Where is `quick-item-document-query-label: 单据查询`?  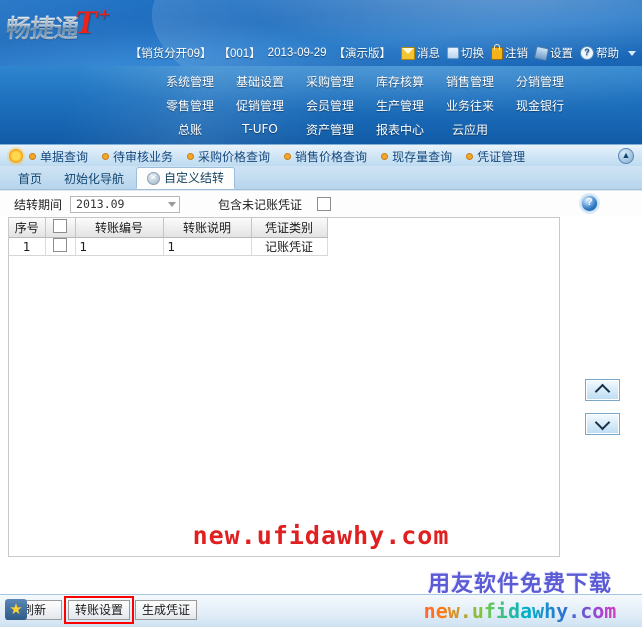
quick-item-document-query-label: 单据查询 is located at coordinates (64, 156).